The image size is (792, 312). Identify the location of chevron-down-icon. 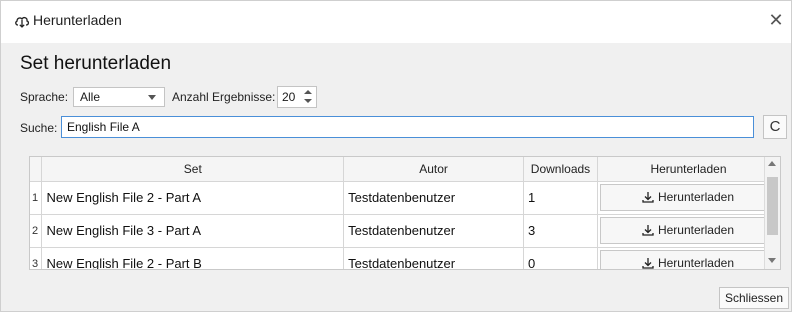
(152, 97).